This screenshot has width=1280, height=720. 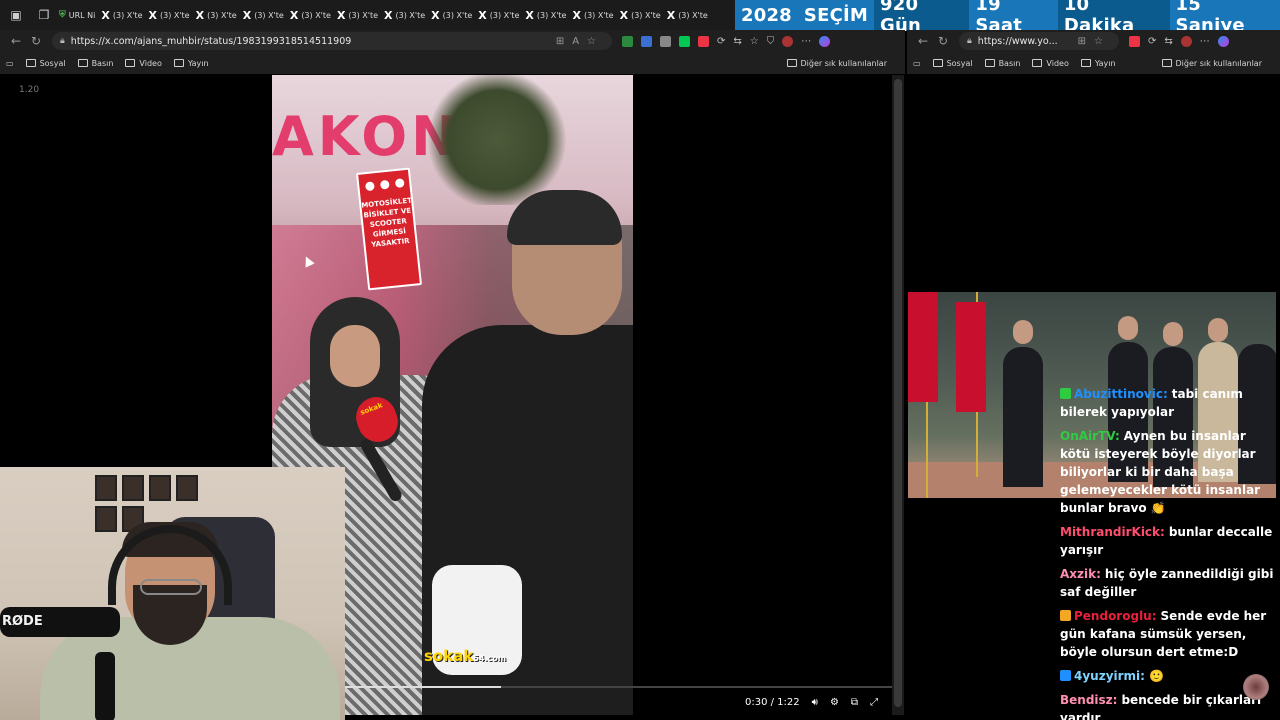 What do you see at coordinates (971, 357) in the screenshot?
I see `flag` at bounding box center [971, 357].